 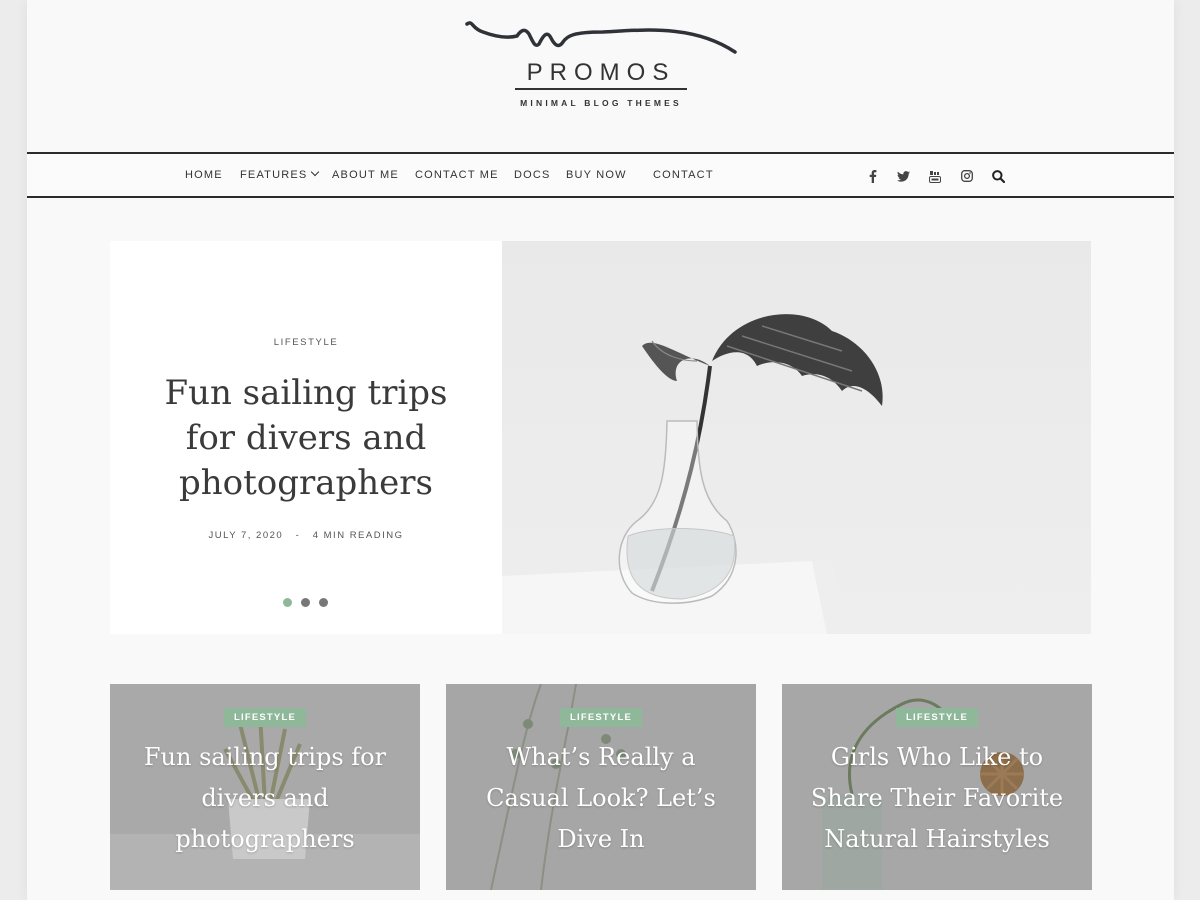 What do you see at coordinates (204, 175) in the screenshot?
I see `nav-item-home: HOME` at bounding box center [204, 175].